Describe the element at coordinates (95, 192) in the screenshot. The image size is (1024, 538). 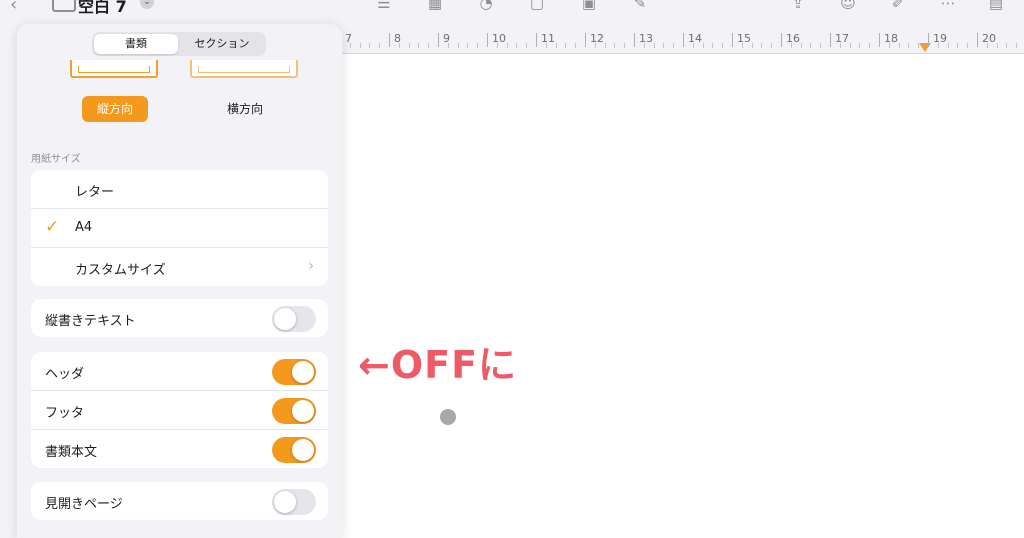
I see `paper-size-letter-label: レター` at that location.